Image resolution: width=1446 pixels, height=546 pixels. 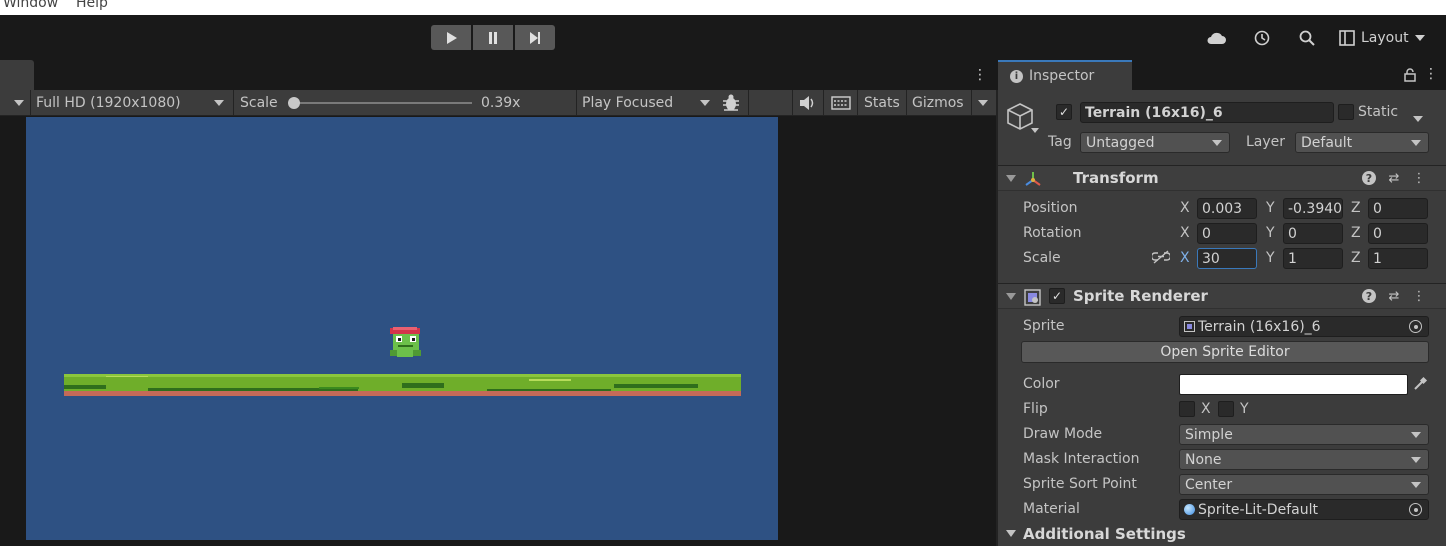 I want to click on position-y-axis: Y, so click(x=1270, y=208).